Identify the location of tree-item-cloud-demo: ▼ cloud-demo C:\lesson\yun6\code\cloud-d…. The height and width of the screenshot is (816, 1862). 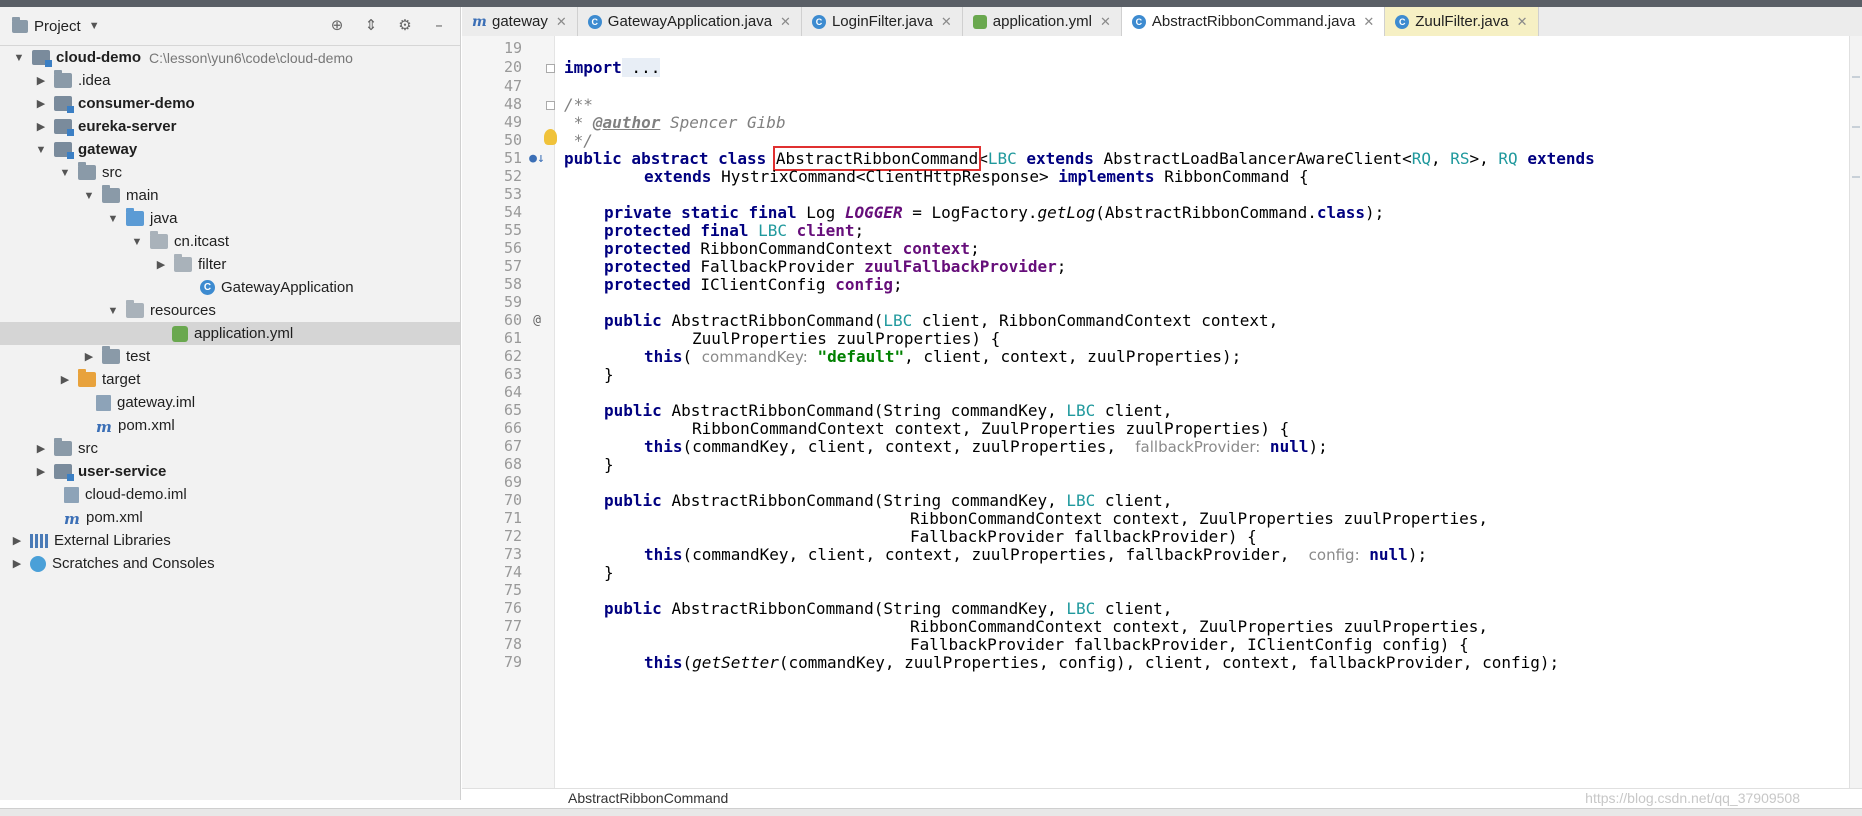
(230, 57).